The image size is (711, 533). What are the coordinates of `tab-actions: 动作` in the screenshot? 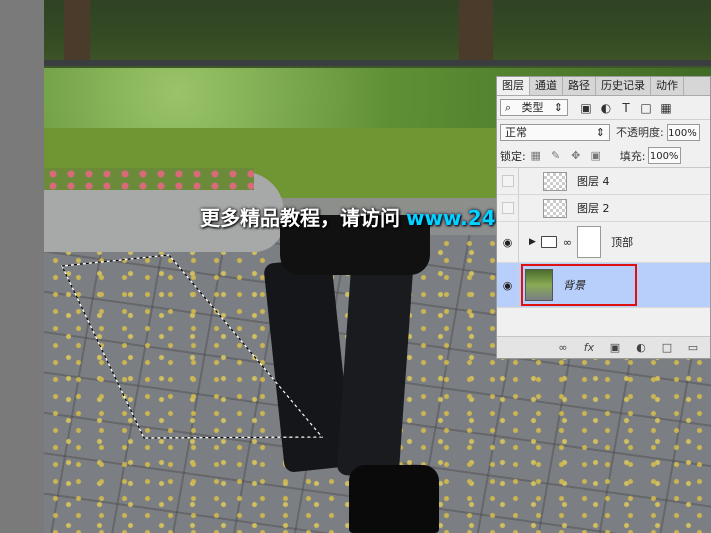 It's located at (667, 86).